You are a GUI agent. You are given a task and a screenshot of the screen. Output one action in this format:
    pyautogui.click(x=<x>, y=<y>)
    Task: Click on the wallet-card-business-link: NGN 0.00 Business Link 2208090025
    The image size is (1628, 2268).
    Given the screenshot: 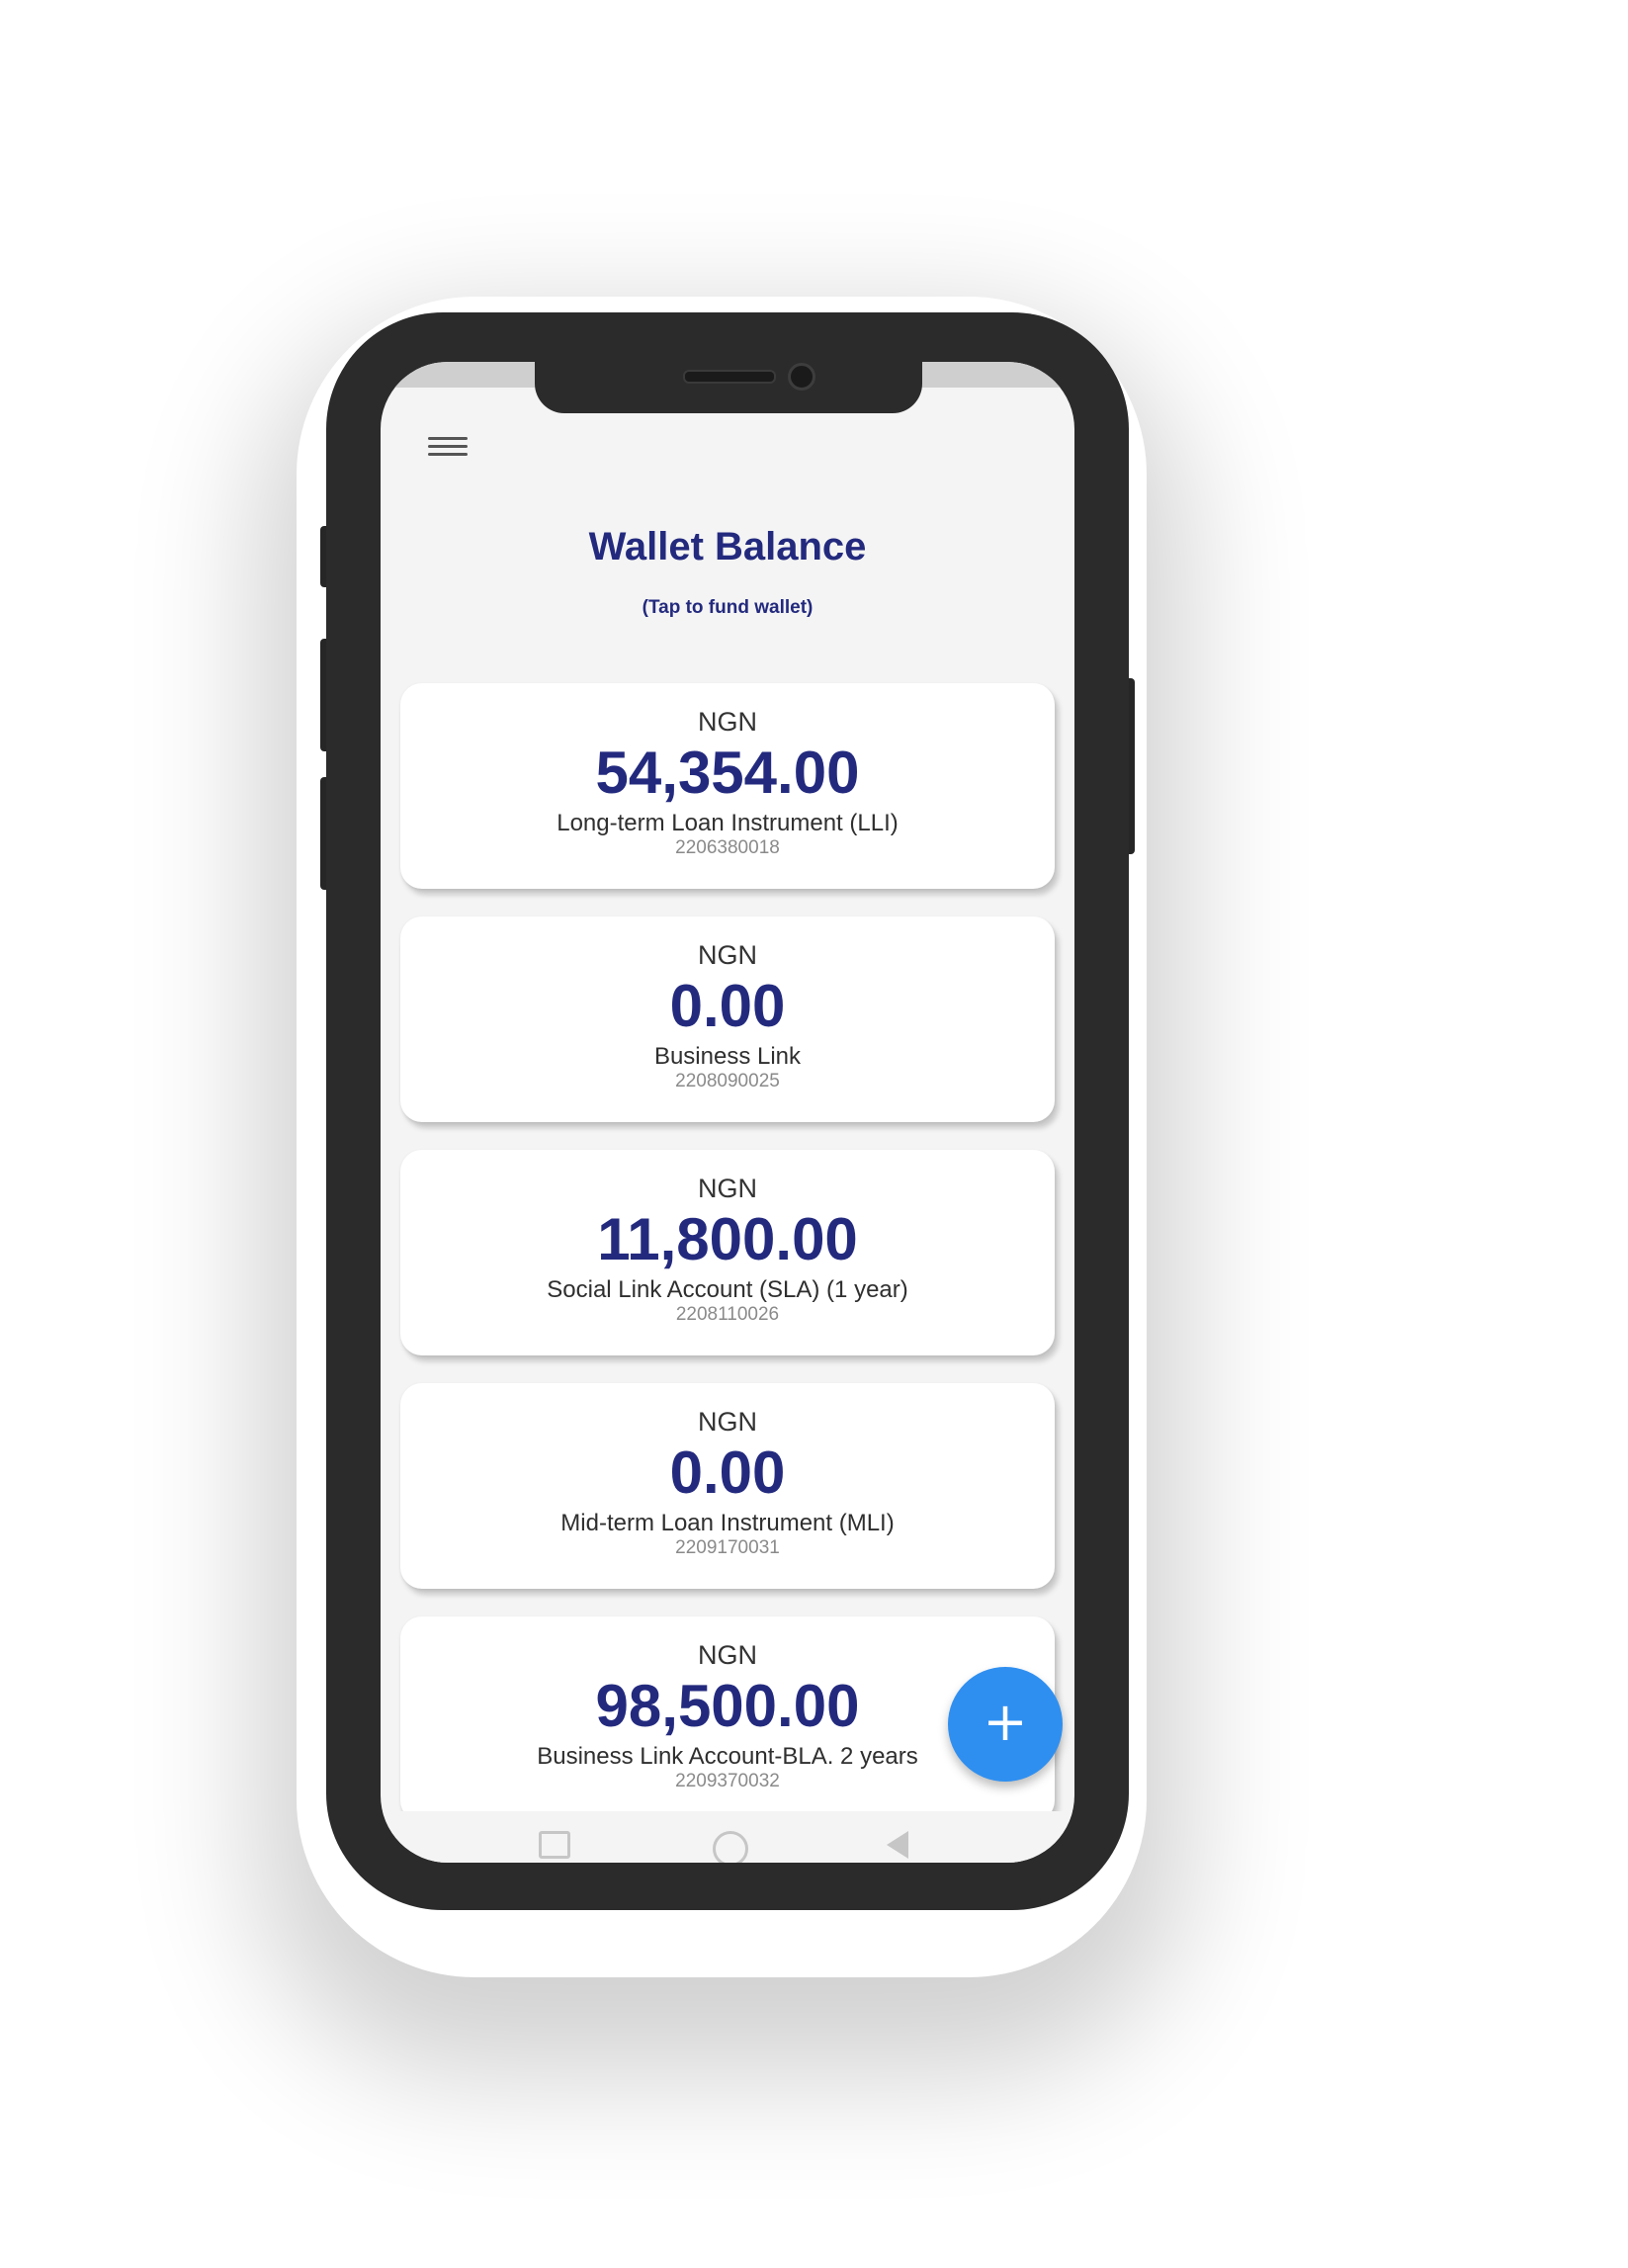 What is the action you would take?
    pyautogui.click(x=727, y=1019)
    